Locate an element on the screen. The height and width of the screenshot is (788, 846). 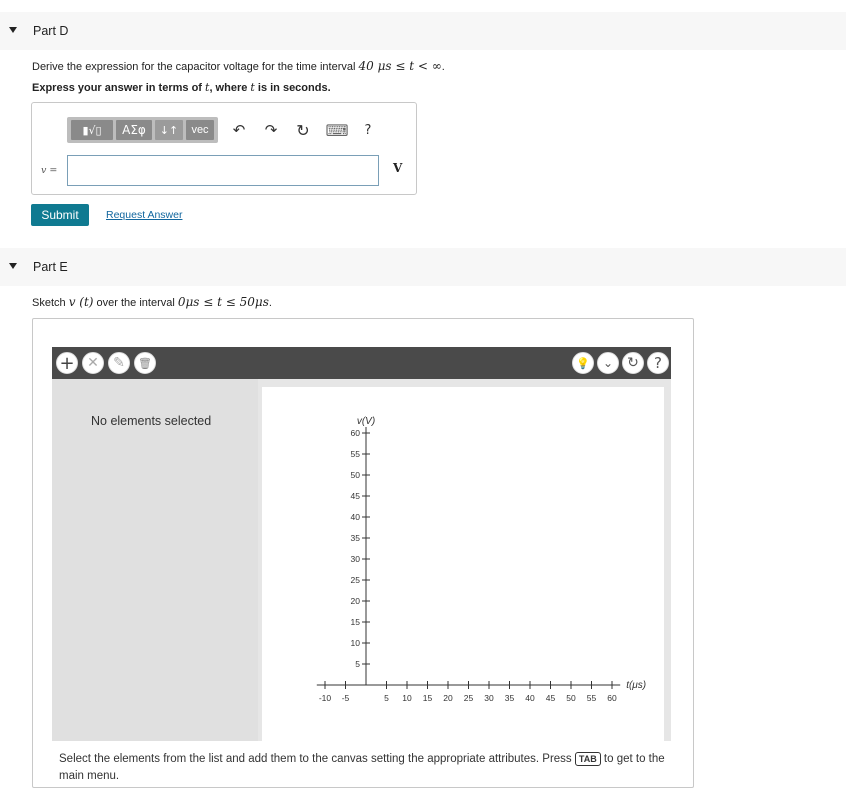
answer-input is located at coordinates (223, 170).